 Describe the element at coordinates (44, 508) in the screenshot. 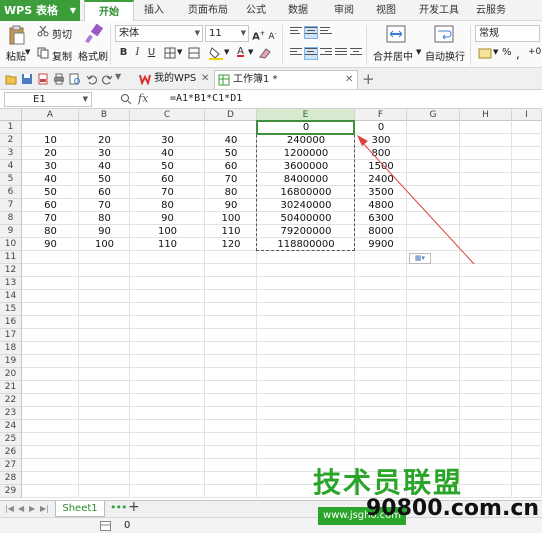

I see `last-sheet-icon: ▶|` at that location.